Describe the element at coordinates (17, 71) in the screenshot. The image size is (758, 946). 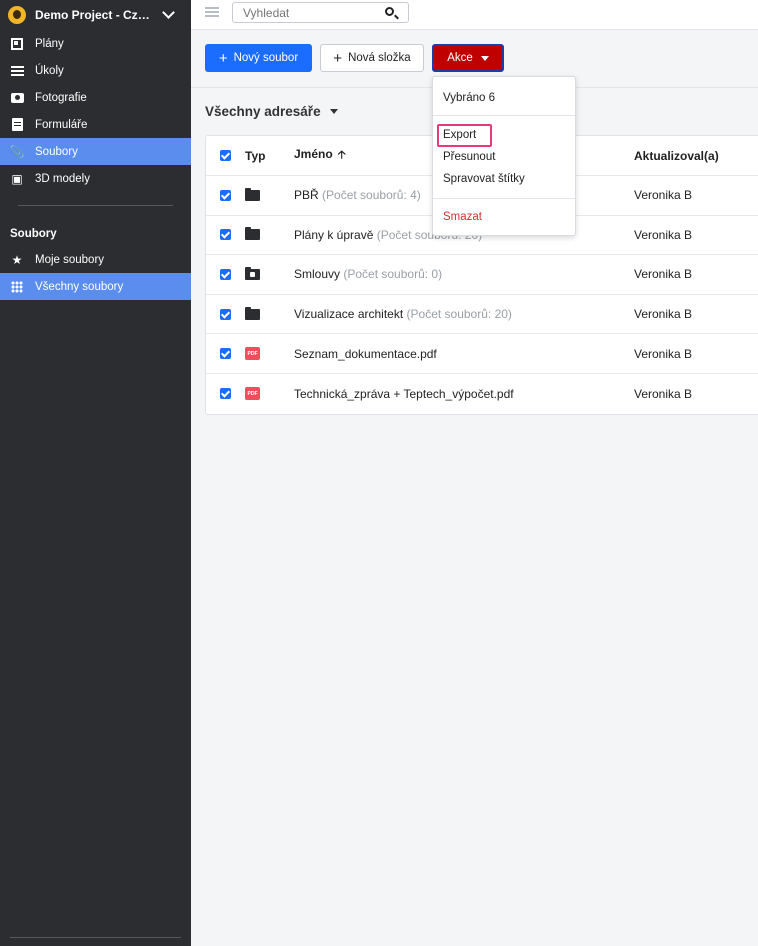
I see `tasks-icon` at that location.